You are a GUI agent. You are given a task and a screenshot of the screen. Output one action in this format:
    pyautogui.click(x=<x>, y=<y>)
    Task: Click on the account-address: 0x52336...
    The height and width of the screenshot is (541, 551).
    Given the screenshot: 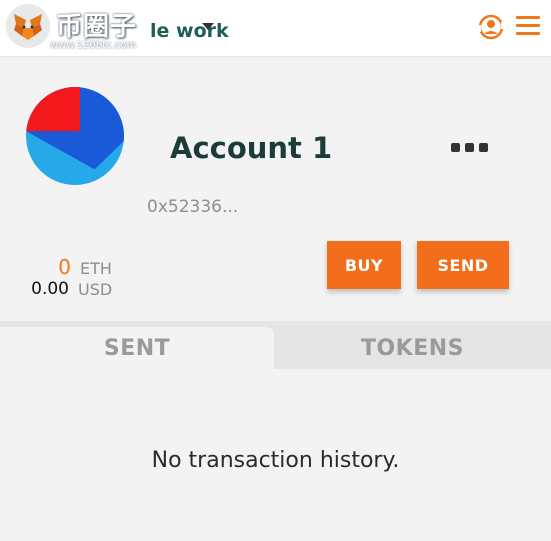 What is the action you would take?
    pyautogui.click(x=192, y=207)
    